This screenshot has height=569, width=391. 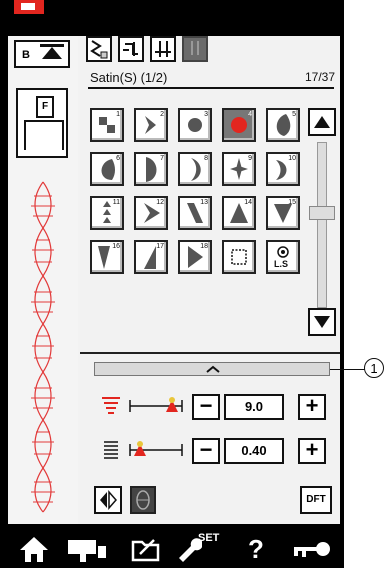 What do you see at coordinates (254, 451) in the screenshot?
I see `stitch-length-value: 0.40` at bounding box center [254, 451].